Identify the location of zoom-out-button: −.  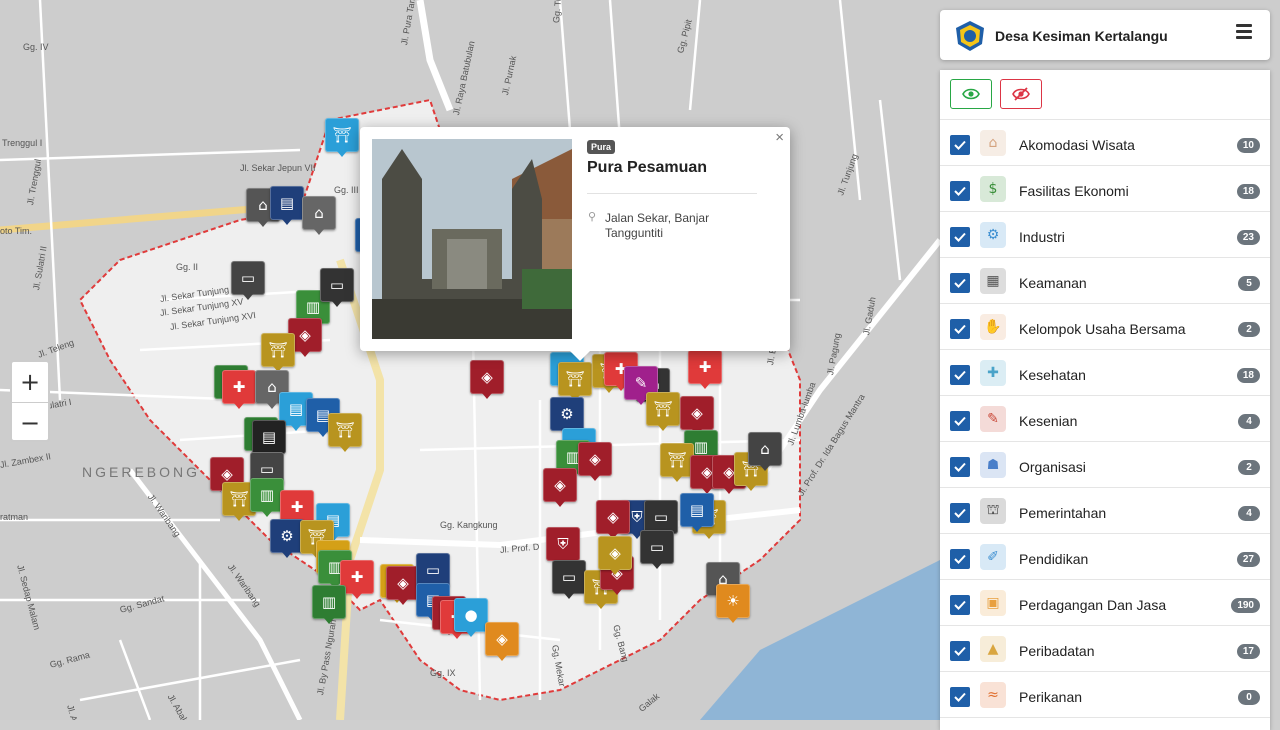
(30, 421).